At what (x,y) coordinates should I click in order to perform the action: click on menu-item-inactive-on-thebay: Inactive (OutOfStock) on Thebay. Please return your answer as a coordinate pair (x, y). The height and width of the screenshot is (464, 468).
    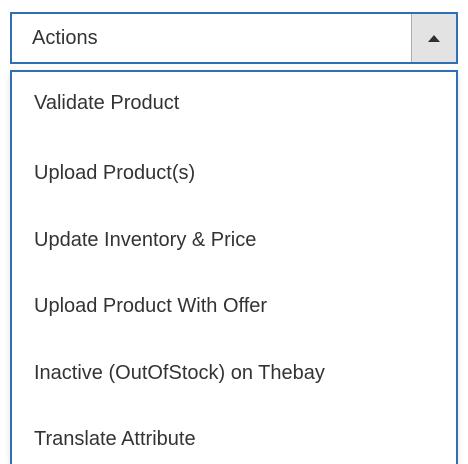
    Looking at the image, I should click on (179, 373).